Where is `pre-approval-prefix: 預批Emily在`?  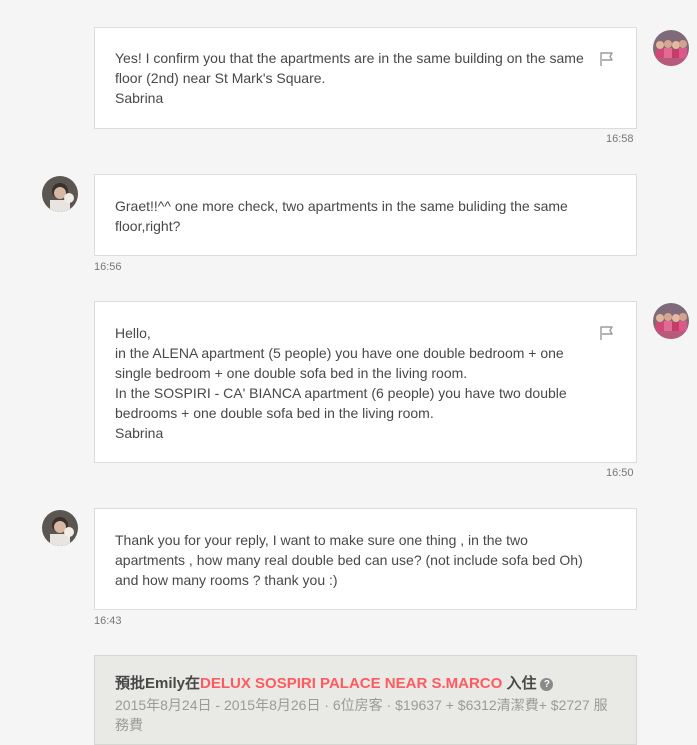 pre-approval-prefix: 預批Emily在 is located at coordinates (158, 683).